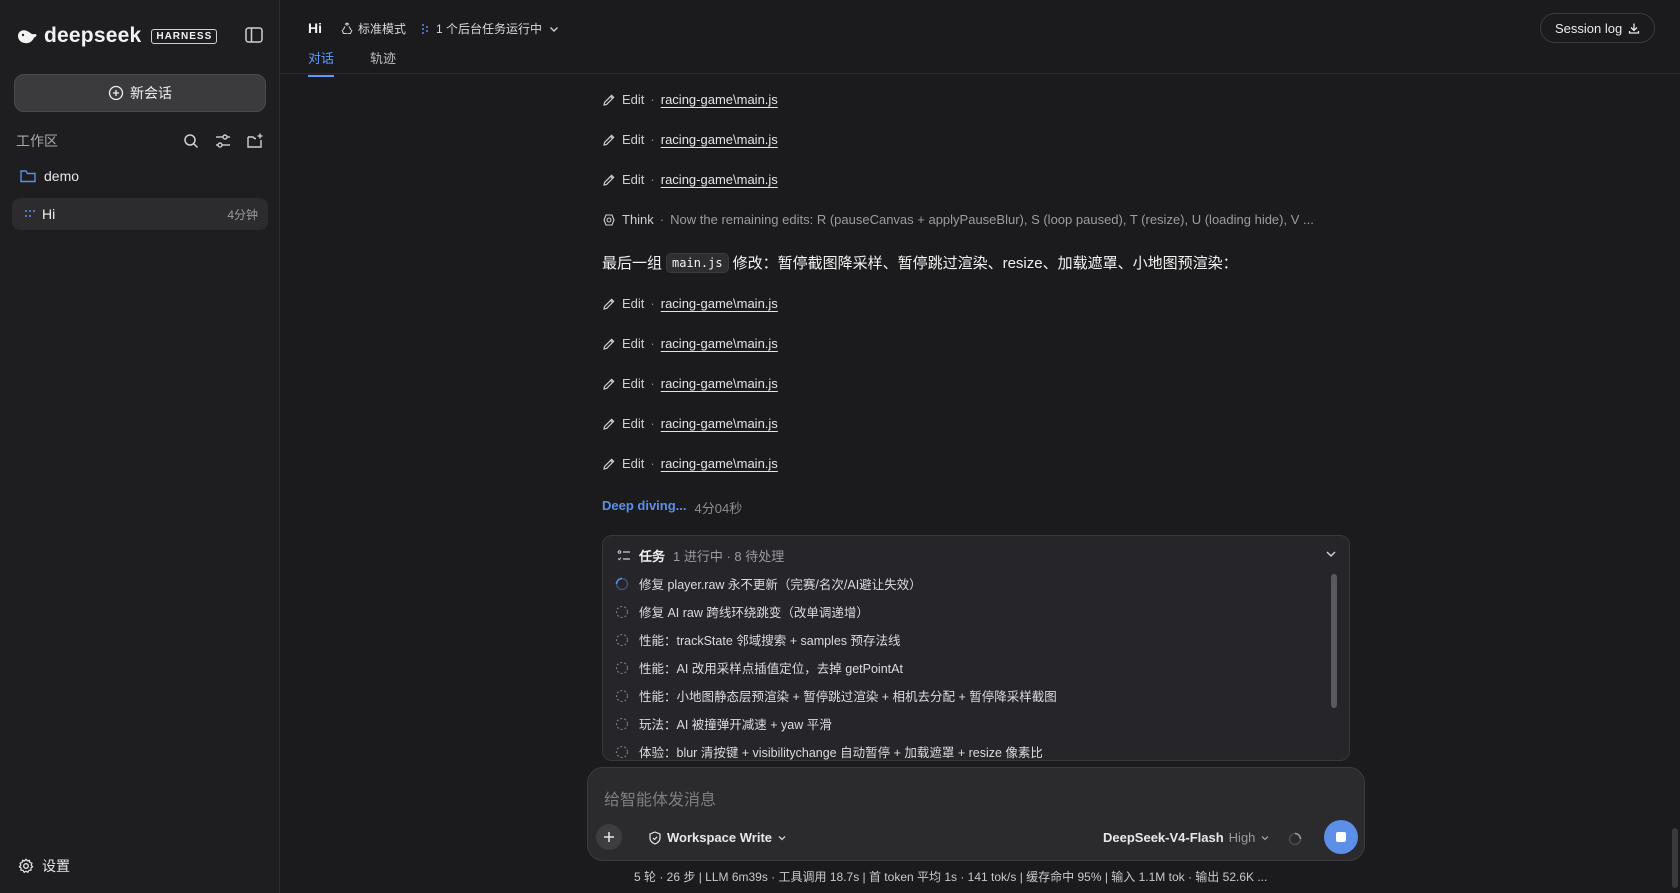  What do you see at coordinates (1598, 28) in the screenshot?
I see `session-log-button: Session log` at bounding box center [1598, 28].